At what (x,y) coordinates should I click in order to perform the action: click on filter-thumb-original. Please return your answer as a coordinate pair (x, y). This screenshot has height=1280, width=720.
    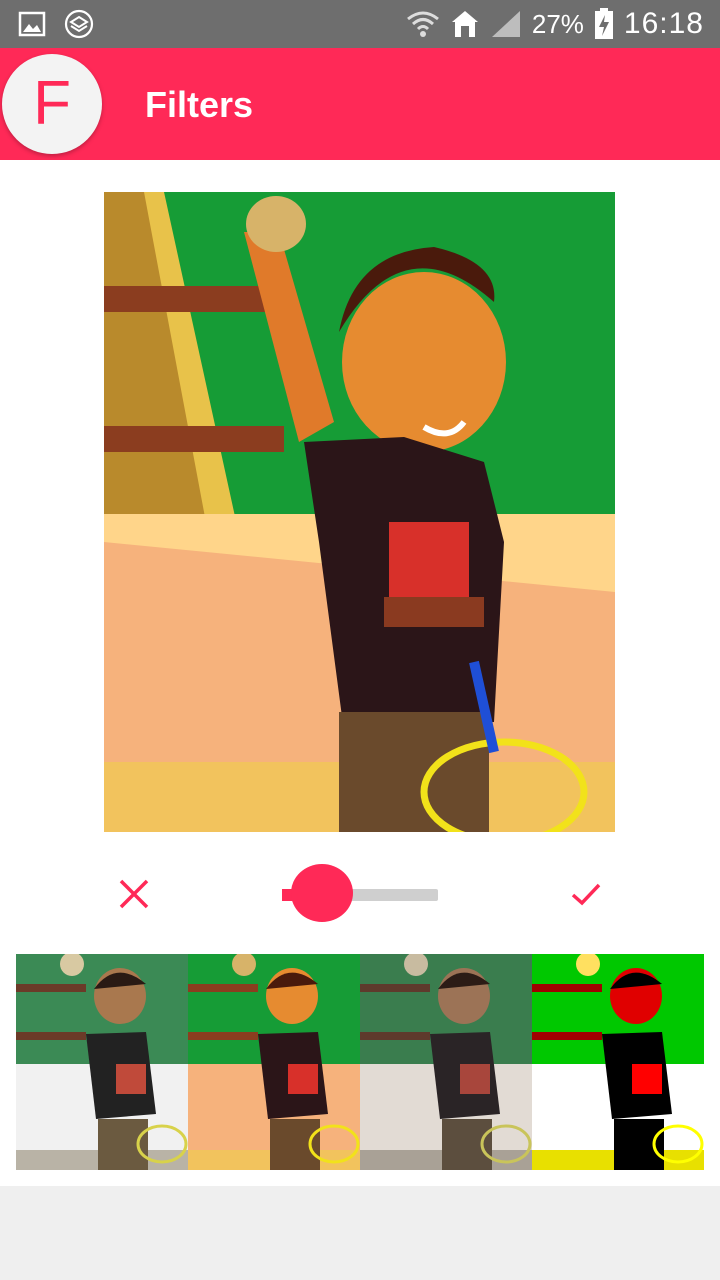
    Looking at the image, I should click on (102, 1062).